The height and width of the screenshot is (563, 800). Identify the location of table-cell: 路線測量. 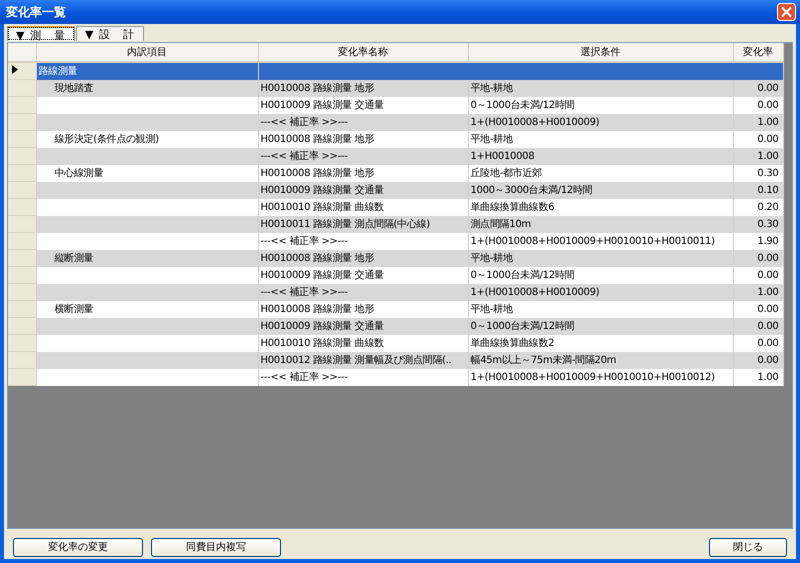
(147, 71).